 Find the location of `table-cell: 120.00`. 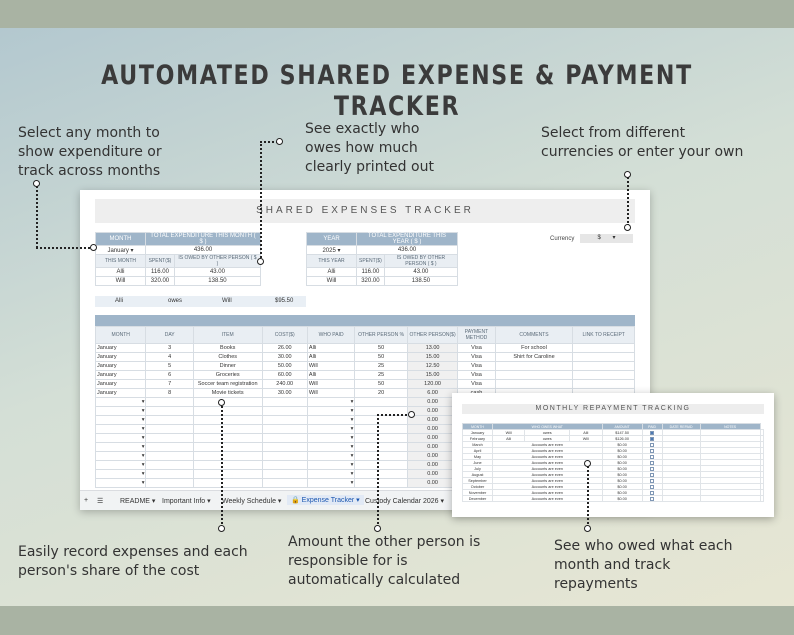

table-cell: 120.00 is located at coordinates (432, 384).